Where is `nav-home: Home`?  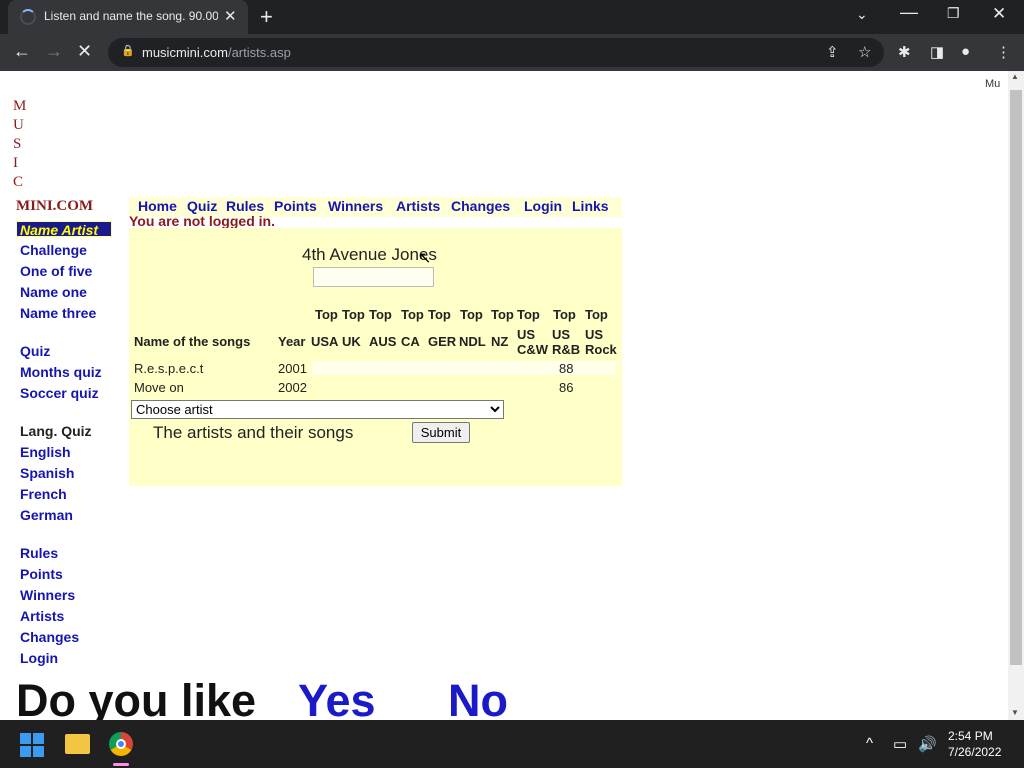
nav-home: Home is located at coordinates (157, 206).